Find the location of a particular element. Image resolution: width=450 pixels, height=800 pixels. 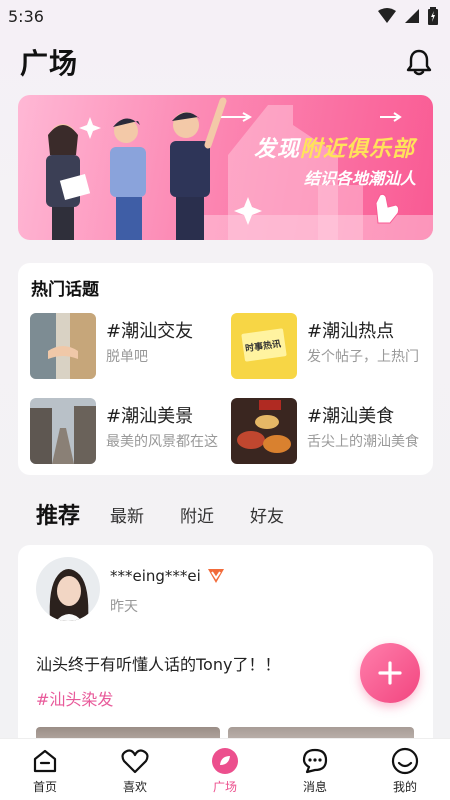

topic-item: #潮汕美食 舌尖上的潮汕美食 is located at coordinates (328, 431).